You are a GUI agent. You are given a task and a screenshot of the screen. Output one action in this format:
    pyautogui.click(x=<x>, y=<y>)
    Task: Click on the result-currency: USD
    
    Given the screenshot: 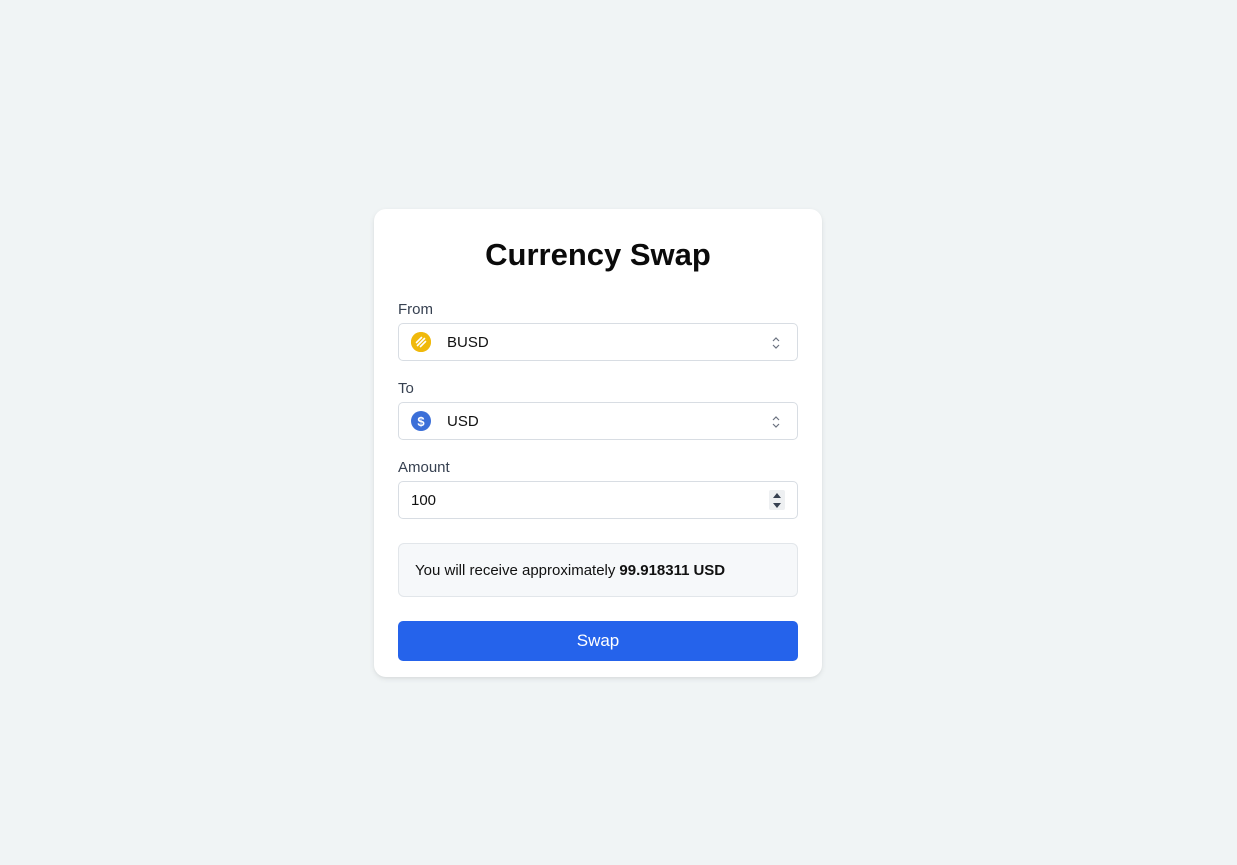 What is the action you would take?
    pyautogui.click(x=709, y=570)
    